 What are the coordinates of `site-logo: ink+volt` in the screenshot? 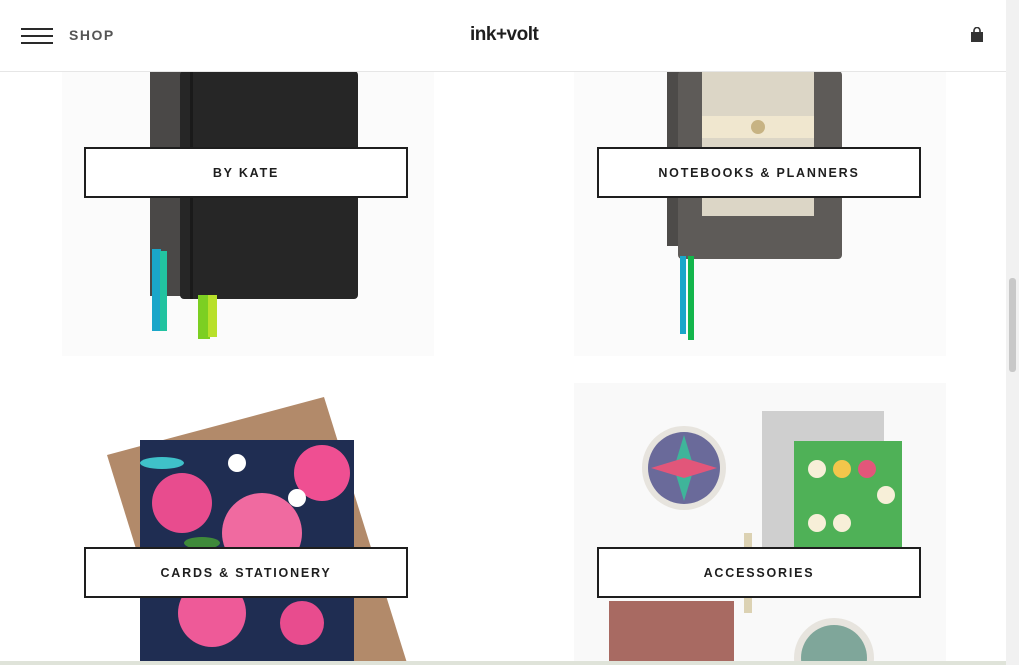 It's located at (504, 35).